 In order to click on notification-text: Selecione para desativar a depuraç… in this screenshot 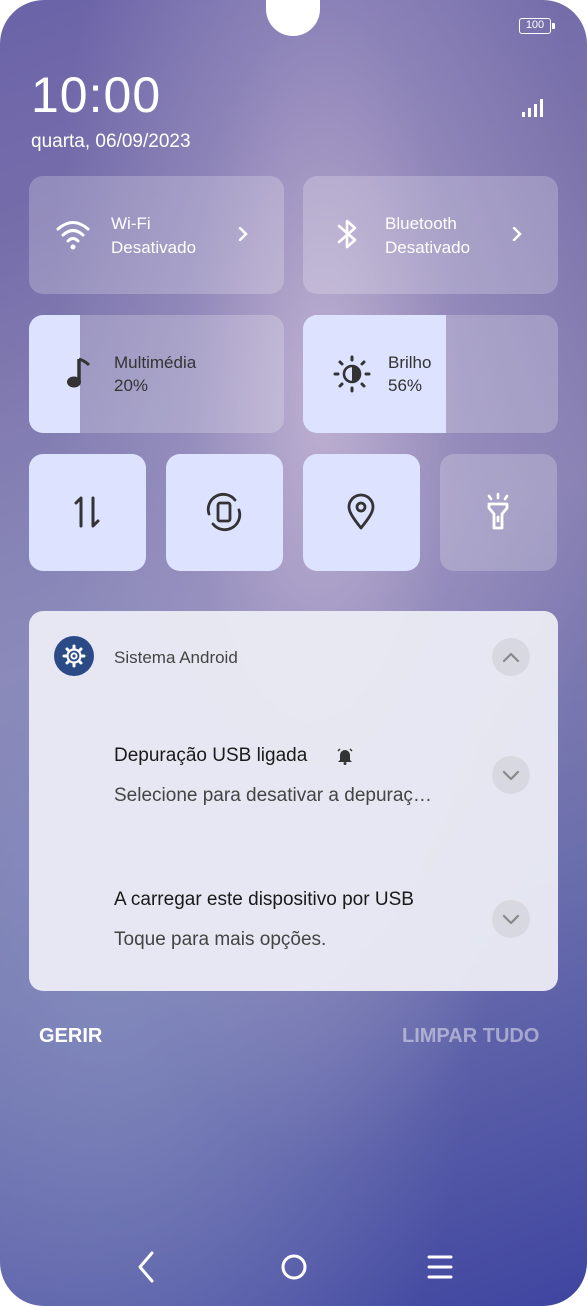, I will do `click(273, 796)`.